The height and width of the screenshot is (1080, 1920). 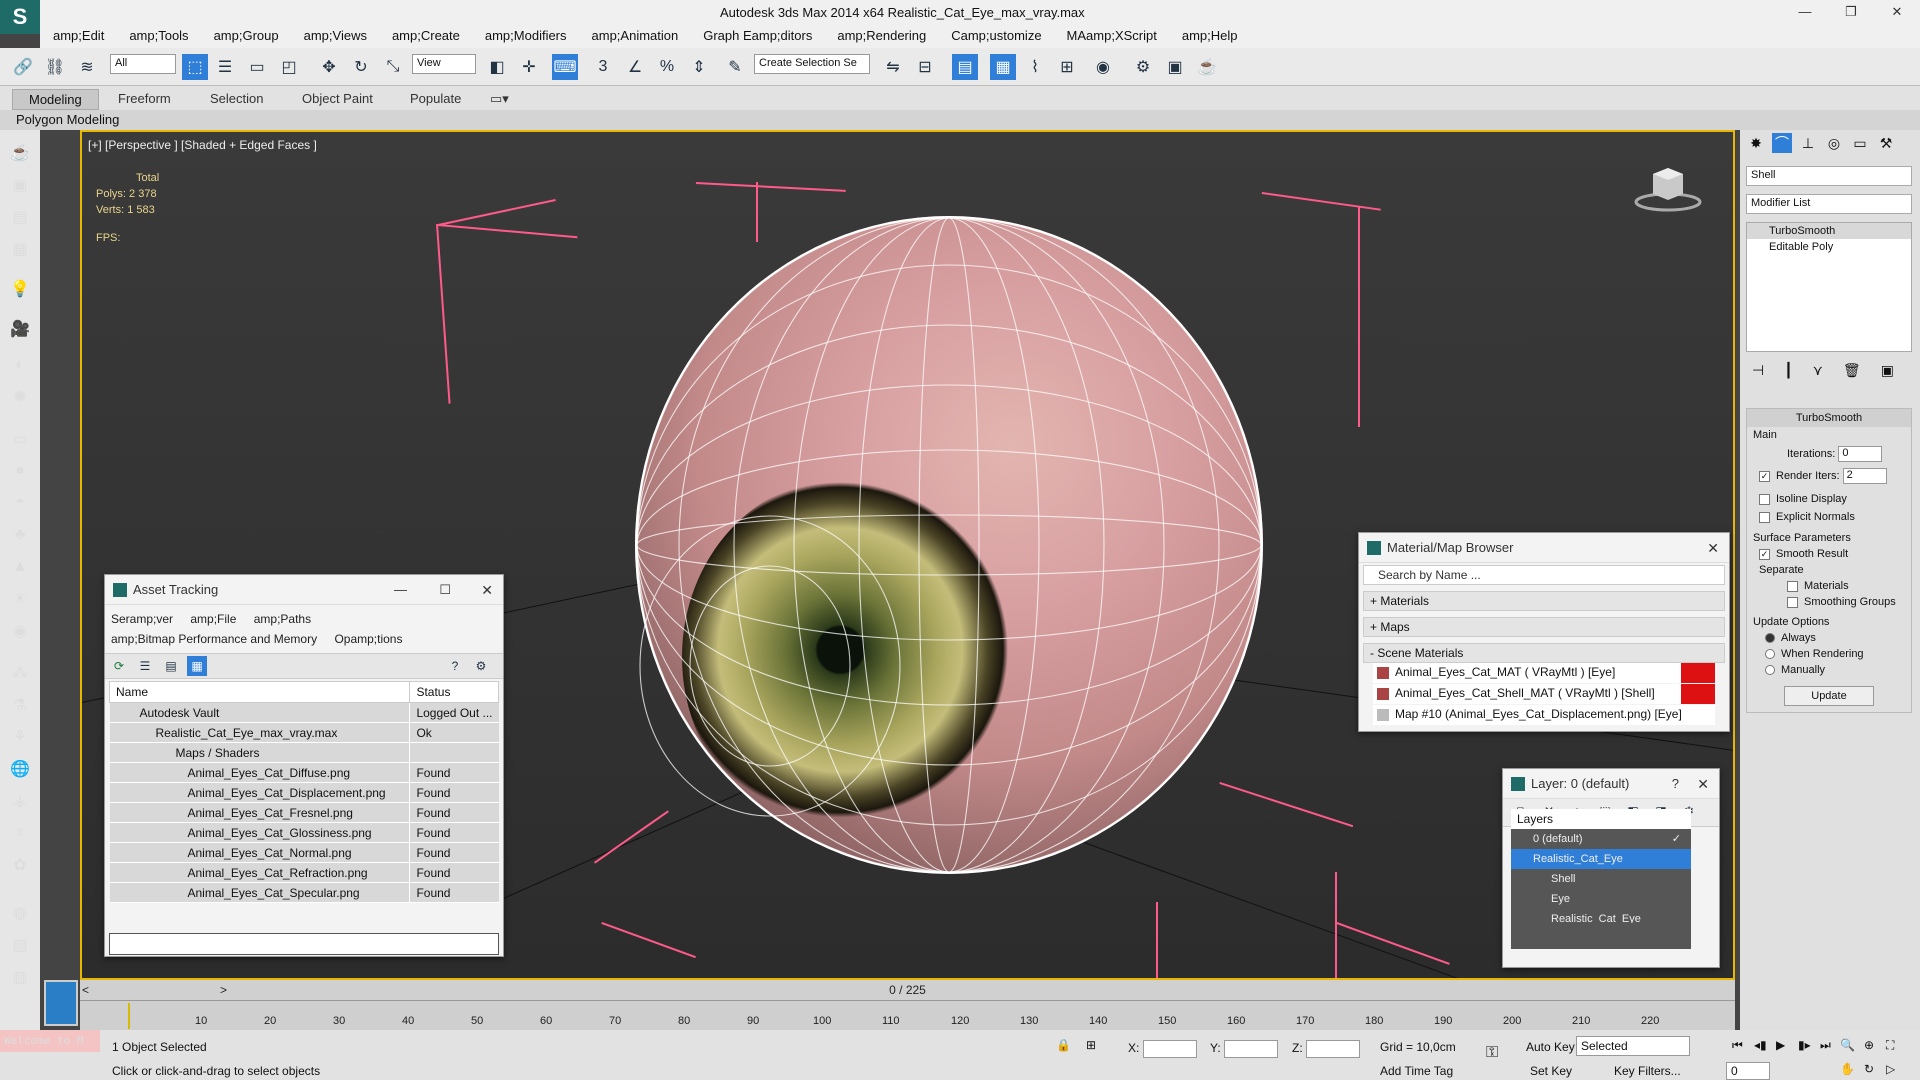 What do you see at coordinates (1169, 1049) in the screenshot?
I see `x-coordinate-field` at bounding box center [1169, 1049].